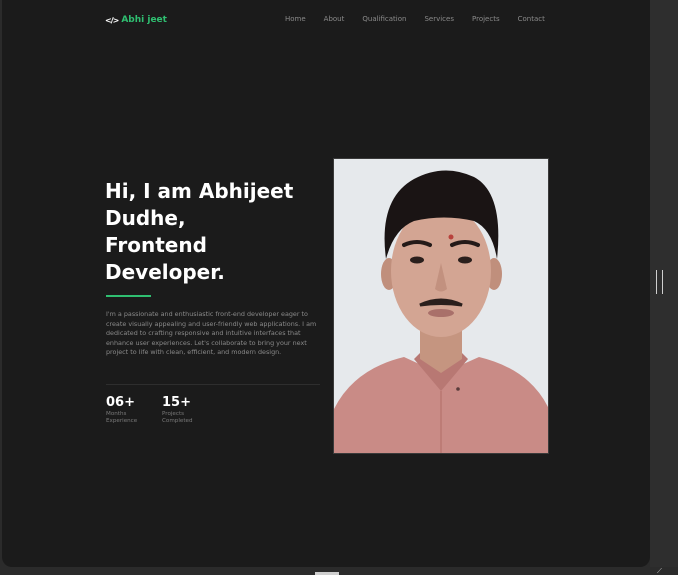  Describe the element at coordinates (295, 19) in the screenshot. I see `nav-link-home: Home` at that location.